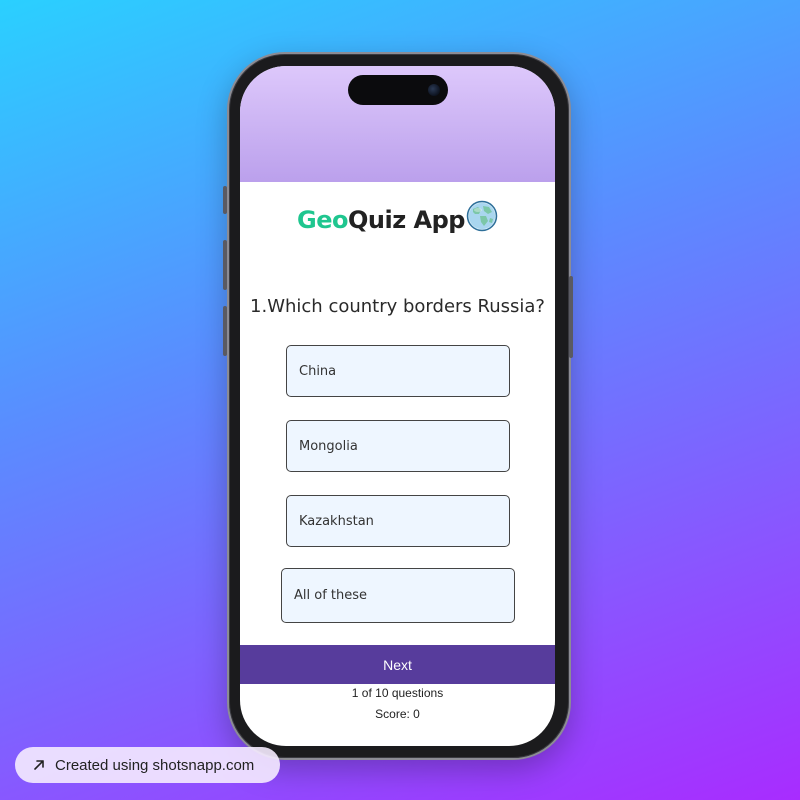  What do you see at coordinates (398, 521) in the screenshot?
I see `answer-option-kazakhstan: Kazakhstan` at bounding box center [398, 521].